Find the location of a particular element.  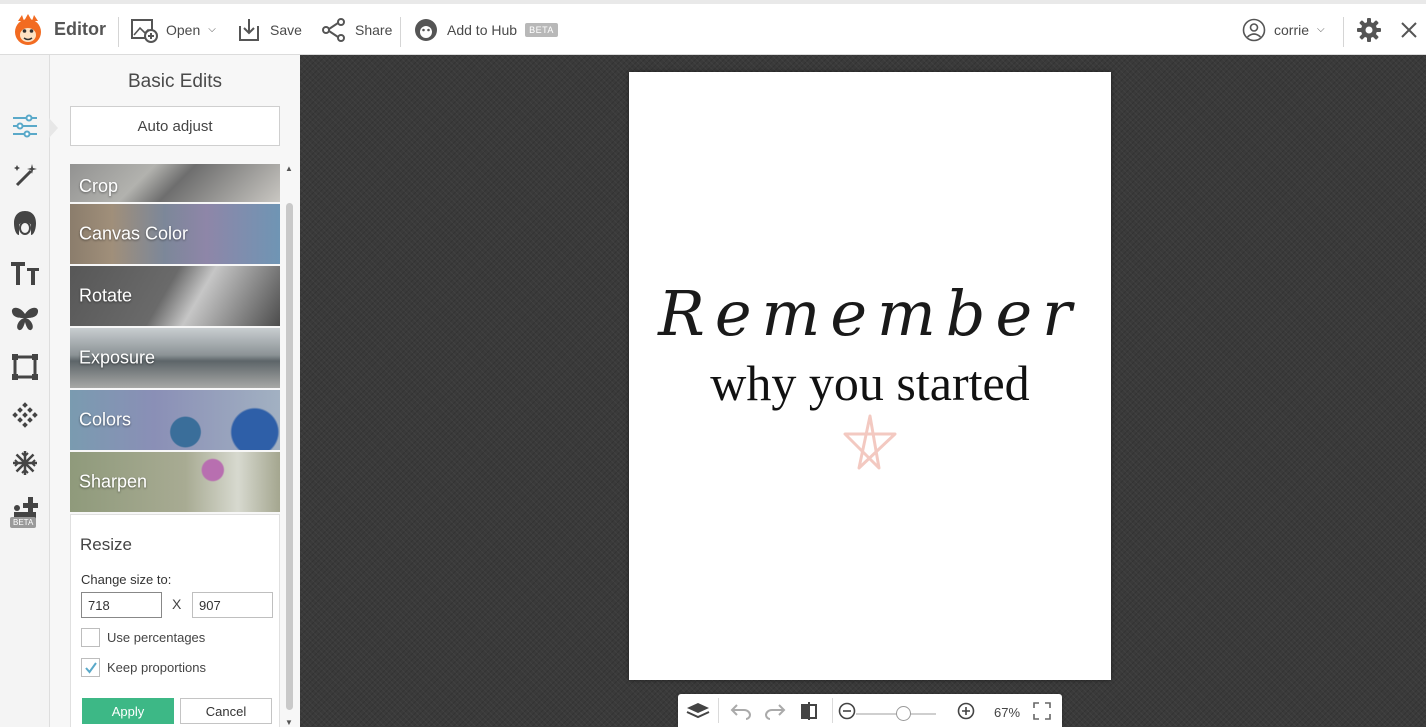

tool-label: Colors is located at coordinates (105, 419).